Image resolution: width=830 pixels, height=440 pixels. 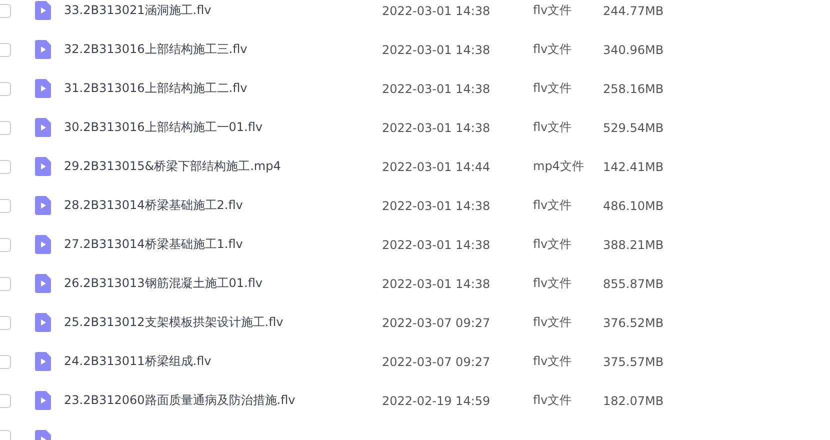 What do you see at coordinates (559, 166) in the screenshot?
I see `file-type: mp4文件` at bounding box center [559, 166].